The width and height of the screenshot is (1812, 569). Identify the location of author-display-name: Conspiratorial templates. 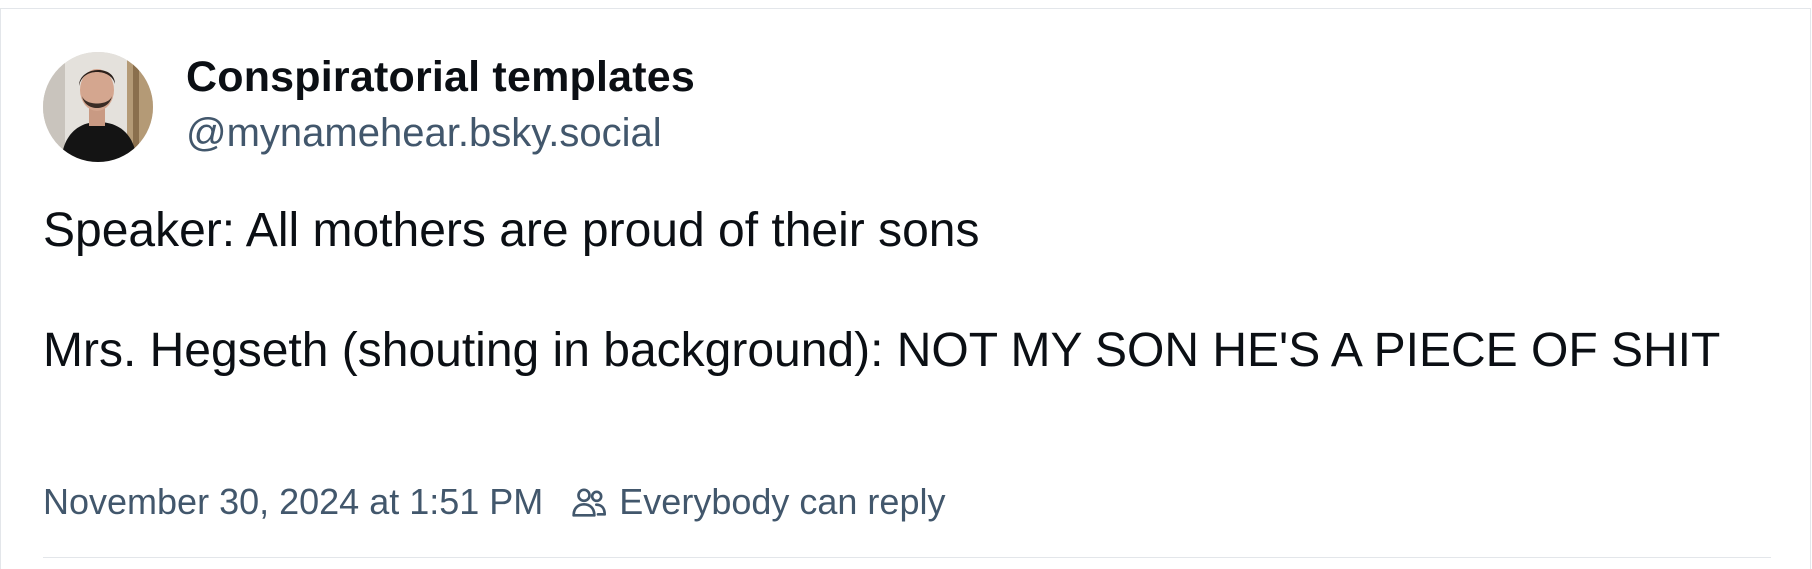
(440, 77).